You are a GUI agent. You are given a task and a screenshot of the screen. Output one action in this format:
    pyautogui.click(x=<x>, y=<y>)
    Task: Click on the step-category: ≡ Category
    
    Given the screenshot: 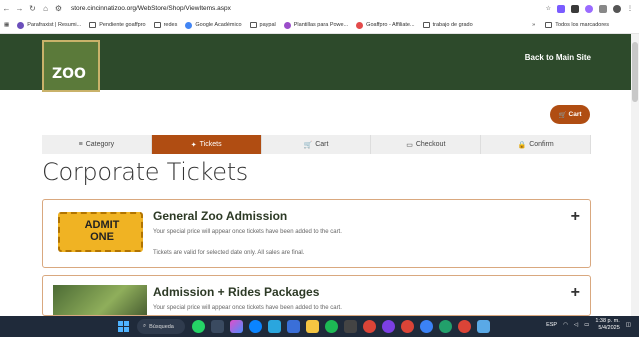 What is the action you would take?
    pyautogui.click(x=97, y=144)
    